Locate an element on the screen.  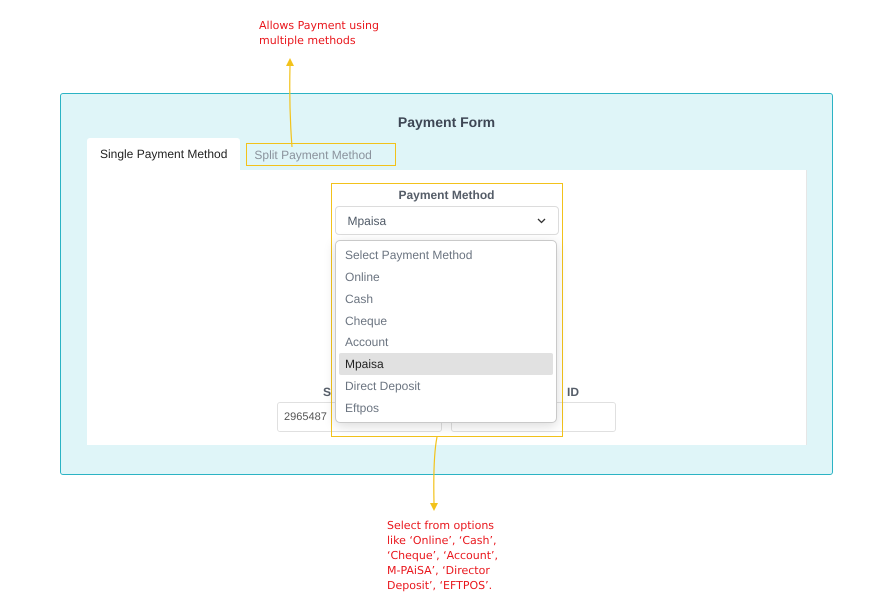
form-title: Payment Form is located at coordinates (446, 122).